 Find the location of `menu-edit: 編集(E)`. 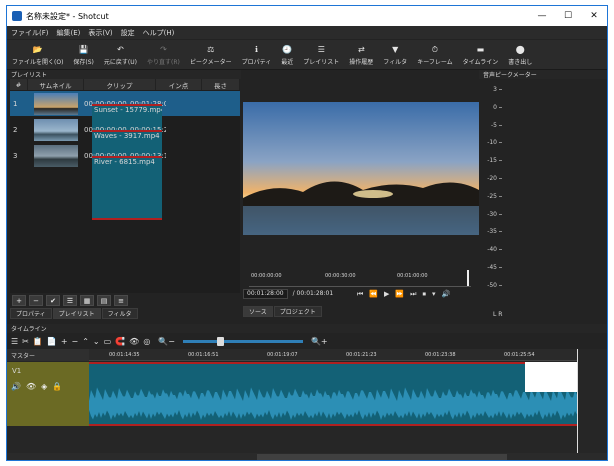

menu-edit: 編集(E) is located at coordinates (69, 33).